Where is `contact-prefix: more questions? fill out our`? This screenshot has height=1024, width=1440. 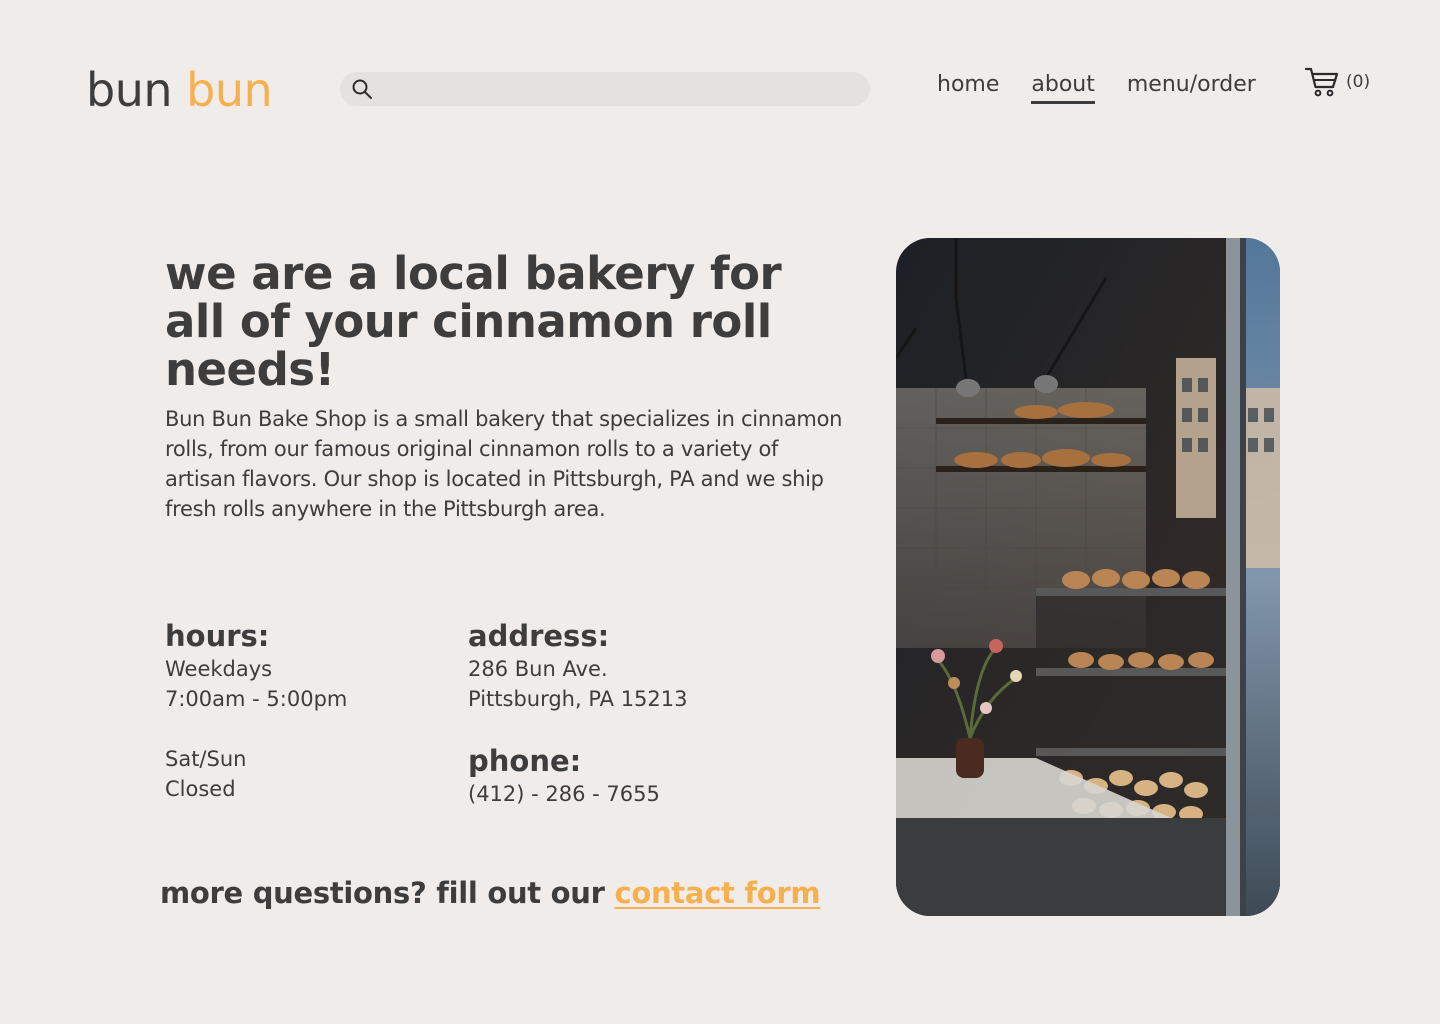
contact-prefix: more questions? fill out our is located at coordinates (387, 893).